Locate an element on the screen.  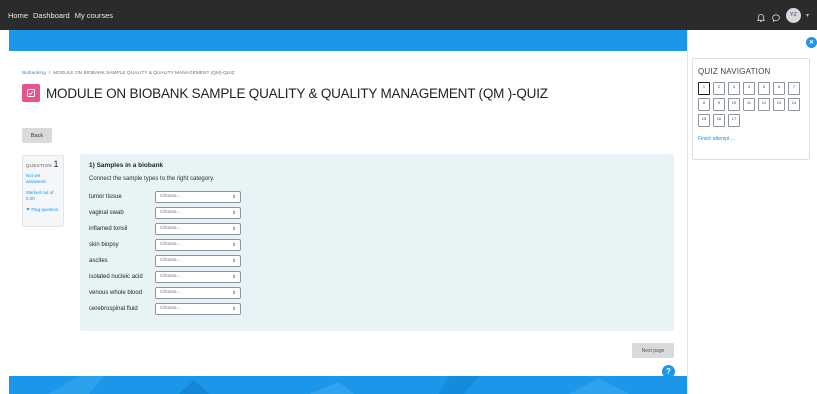
match-stem: tumor tissue is located at coordinates (105, 196).